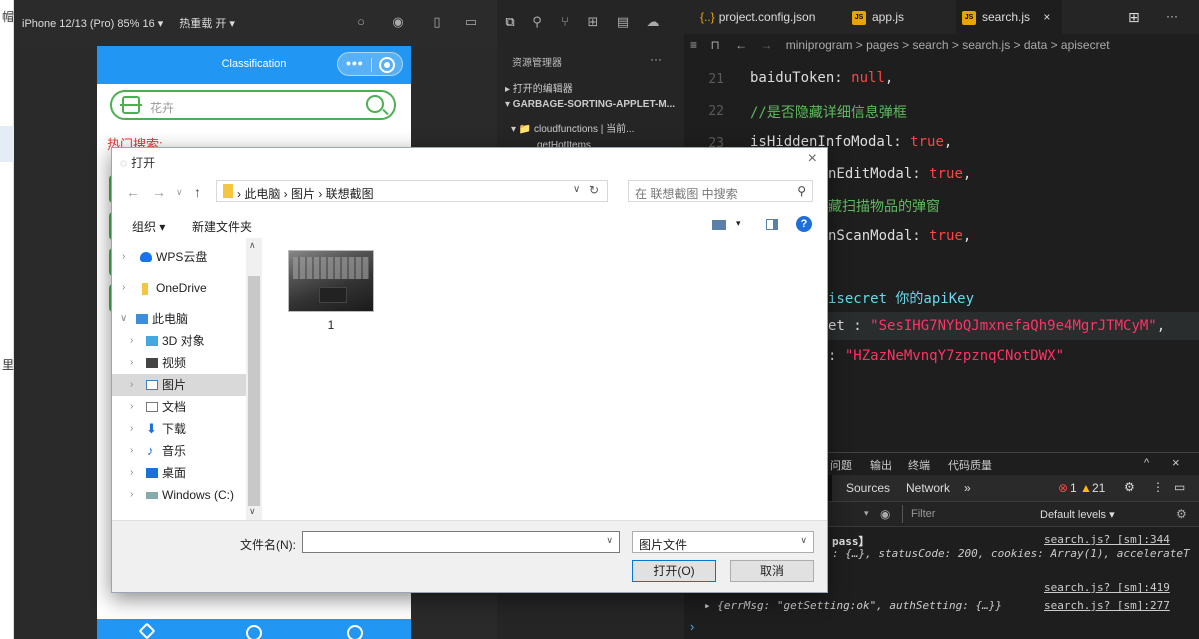  Describe the element at coordinates (590, 87) in the screenshot. I see `open-editors-section: ▸ 打开的编辑器` at that location.